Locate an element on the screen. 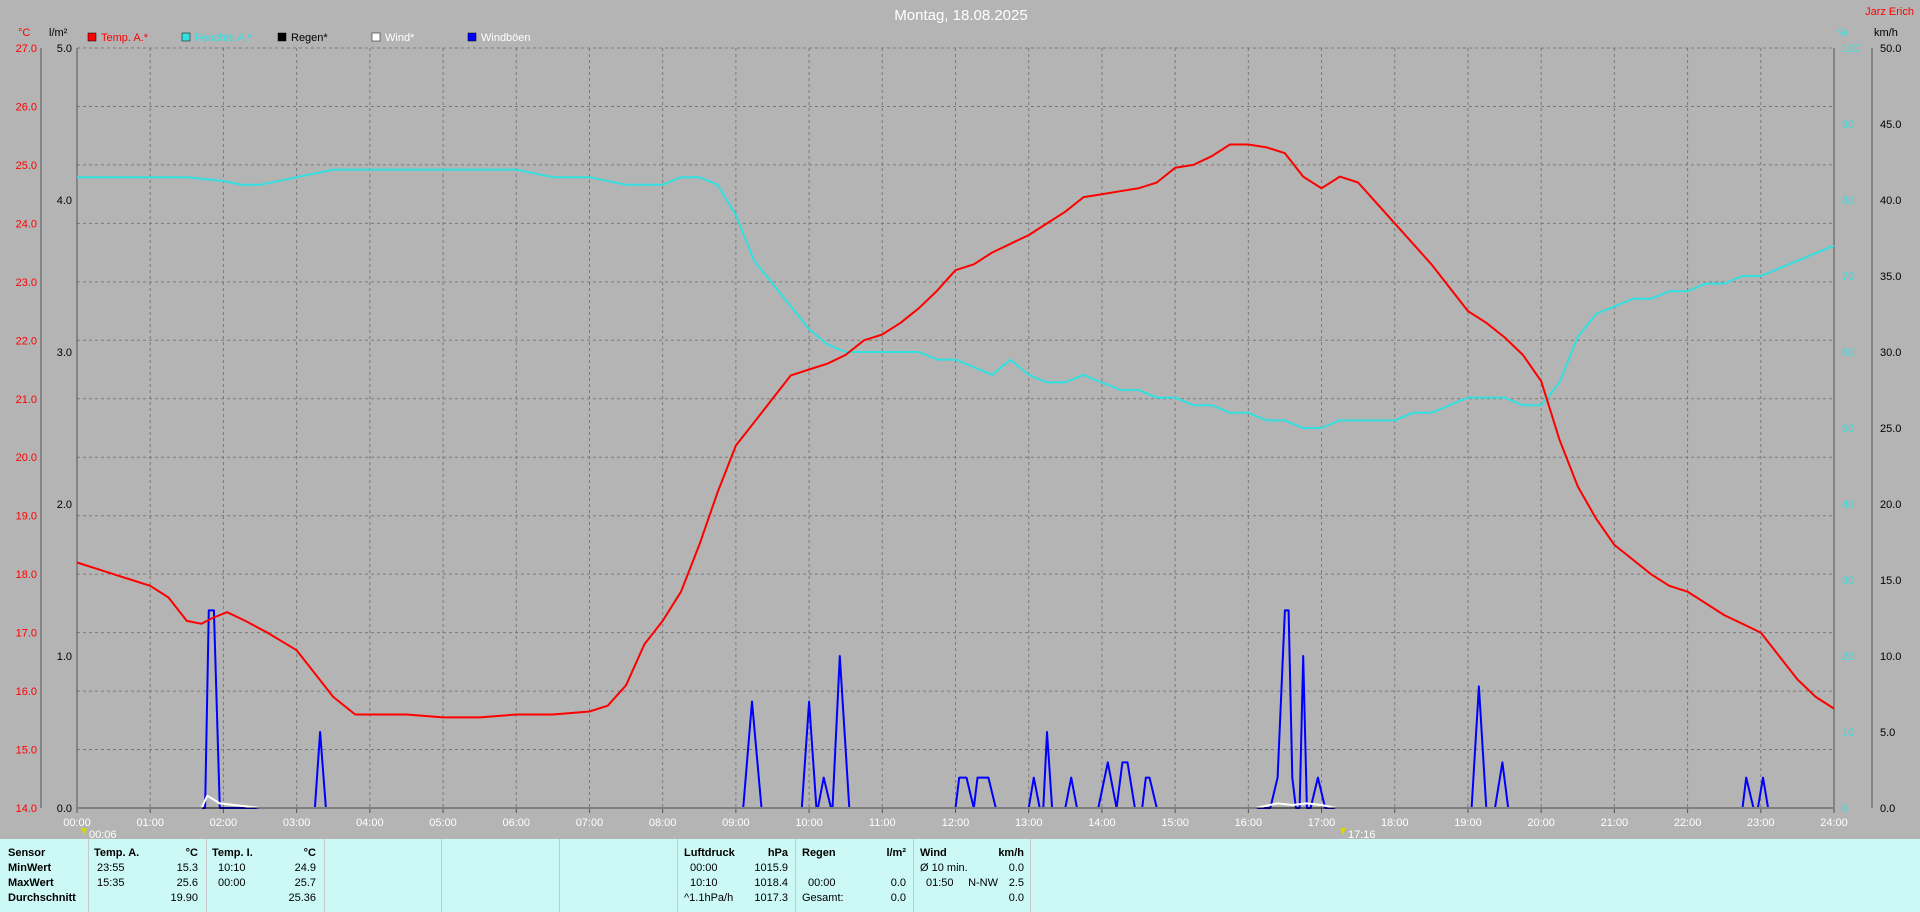 The height and width of the screenshot is (912, 1920). temp-tick-label: 18.0 is located at coordinates (26, 575).